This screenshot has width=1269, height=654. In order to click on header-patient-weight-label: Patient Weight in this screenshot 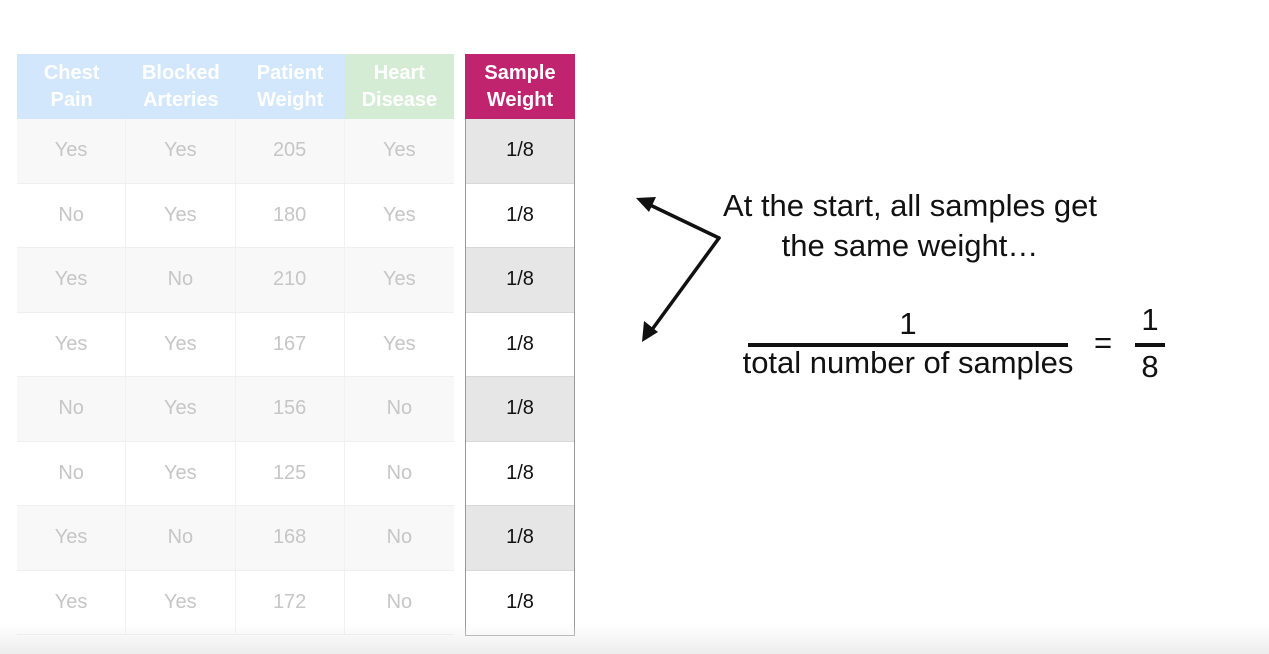, I will do `click(290, 86)`.